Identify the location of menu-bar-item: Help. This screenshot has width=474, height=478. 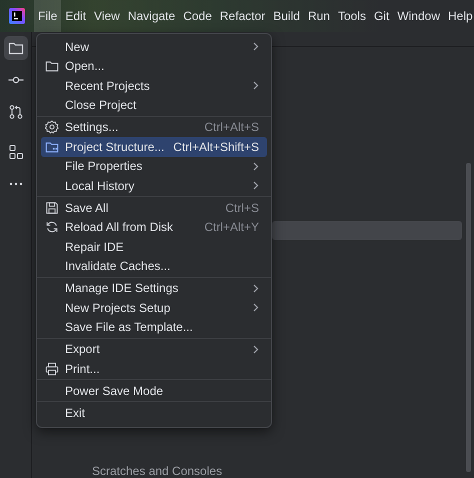
(459, 16).